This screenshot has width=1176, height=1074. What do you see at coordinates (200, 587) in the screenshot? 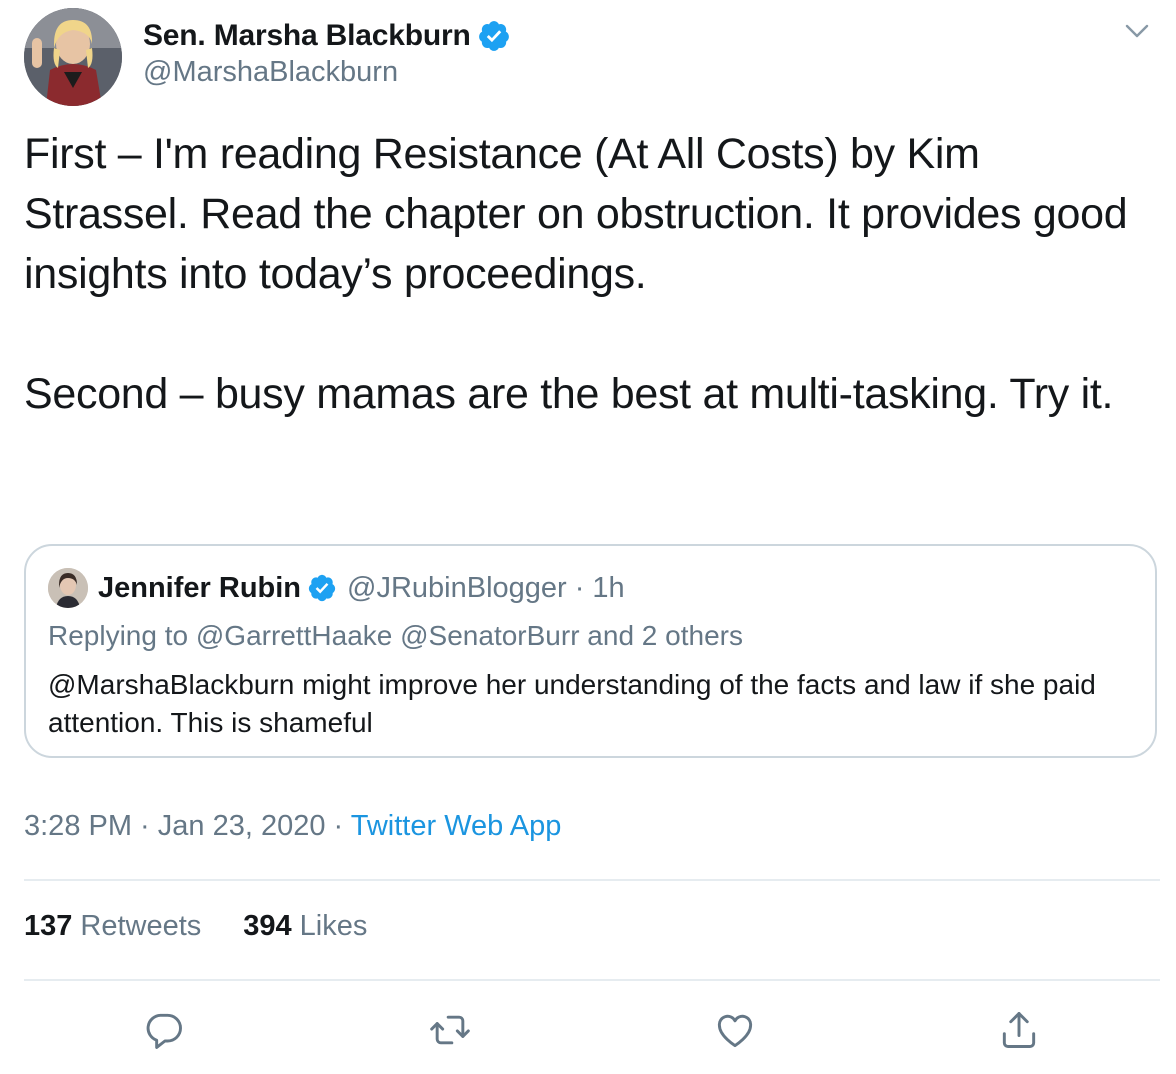
I see `quoted-author-name: Jennifer Rubin` at bounding box center [200, 587].